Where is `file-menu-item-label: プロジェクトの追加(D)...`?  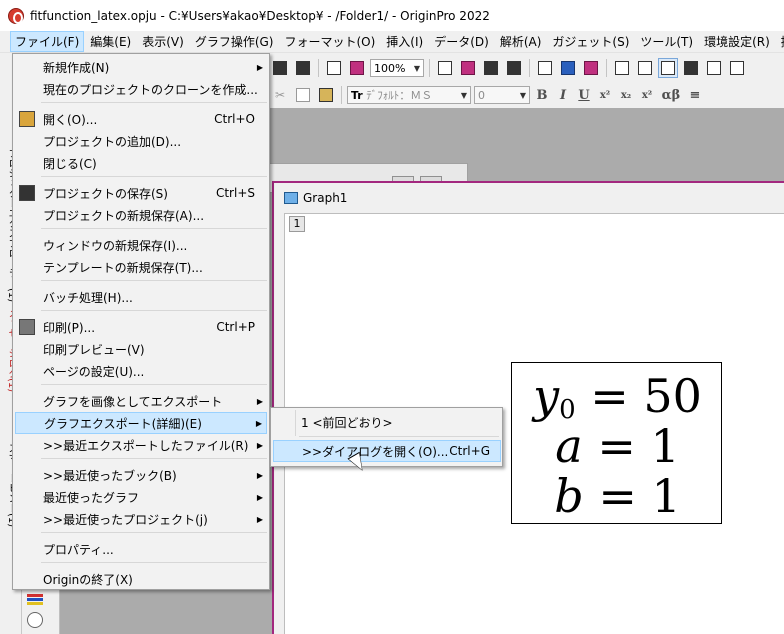 file-menu-item-label: プロジェクトの追加(D)... is located at coordinates (112, 141).